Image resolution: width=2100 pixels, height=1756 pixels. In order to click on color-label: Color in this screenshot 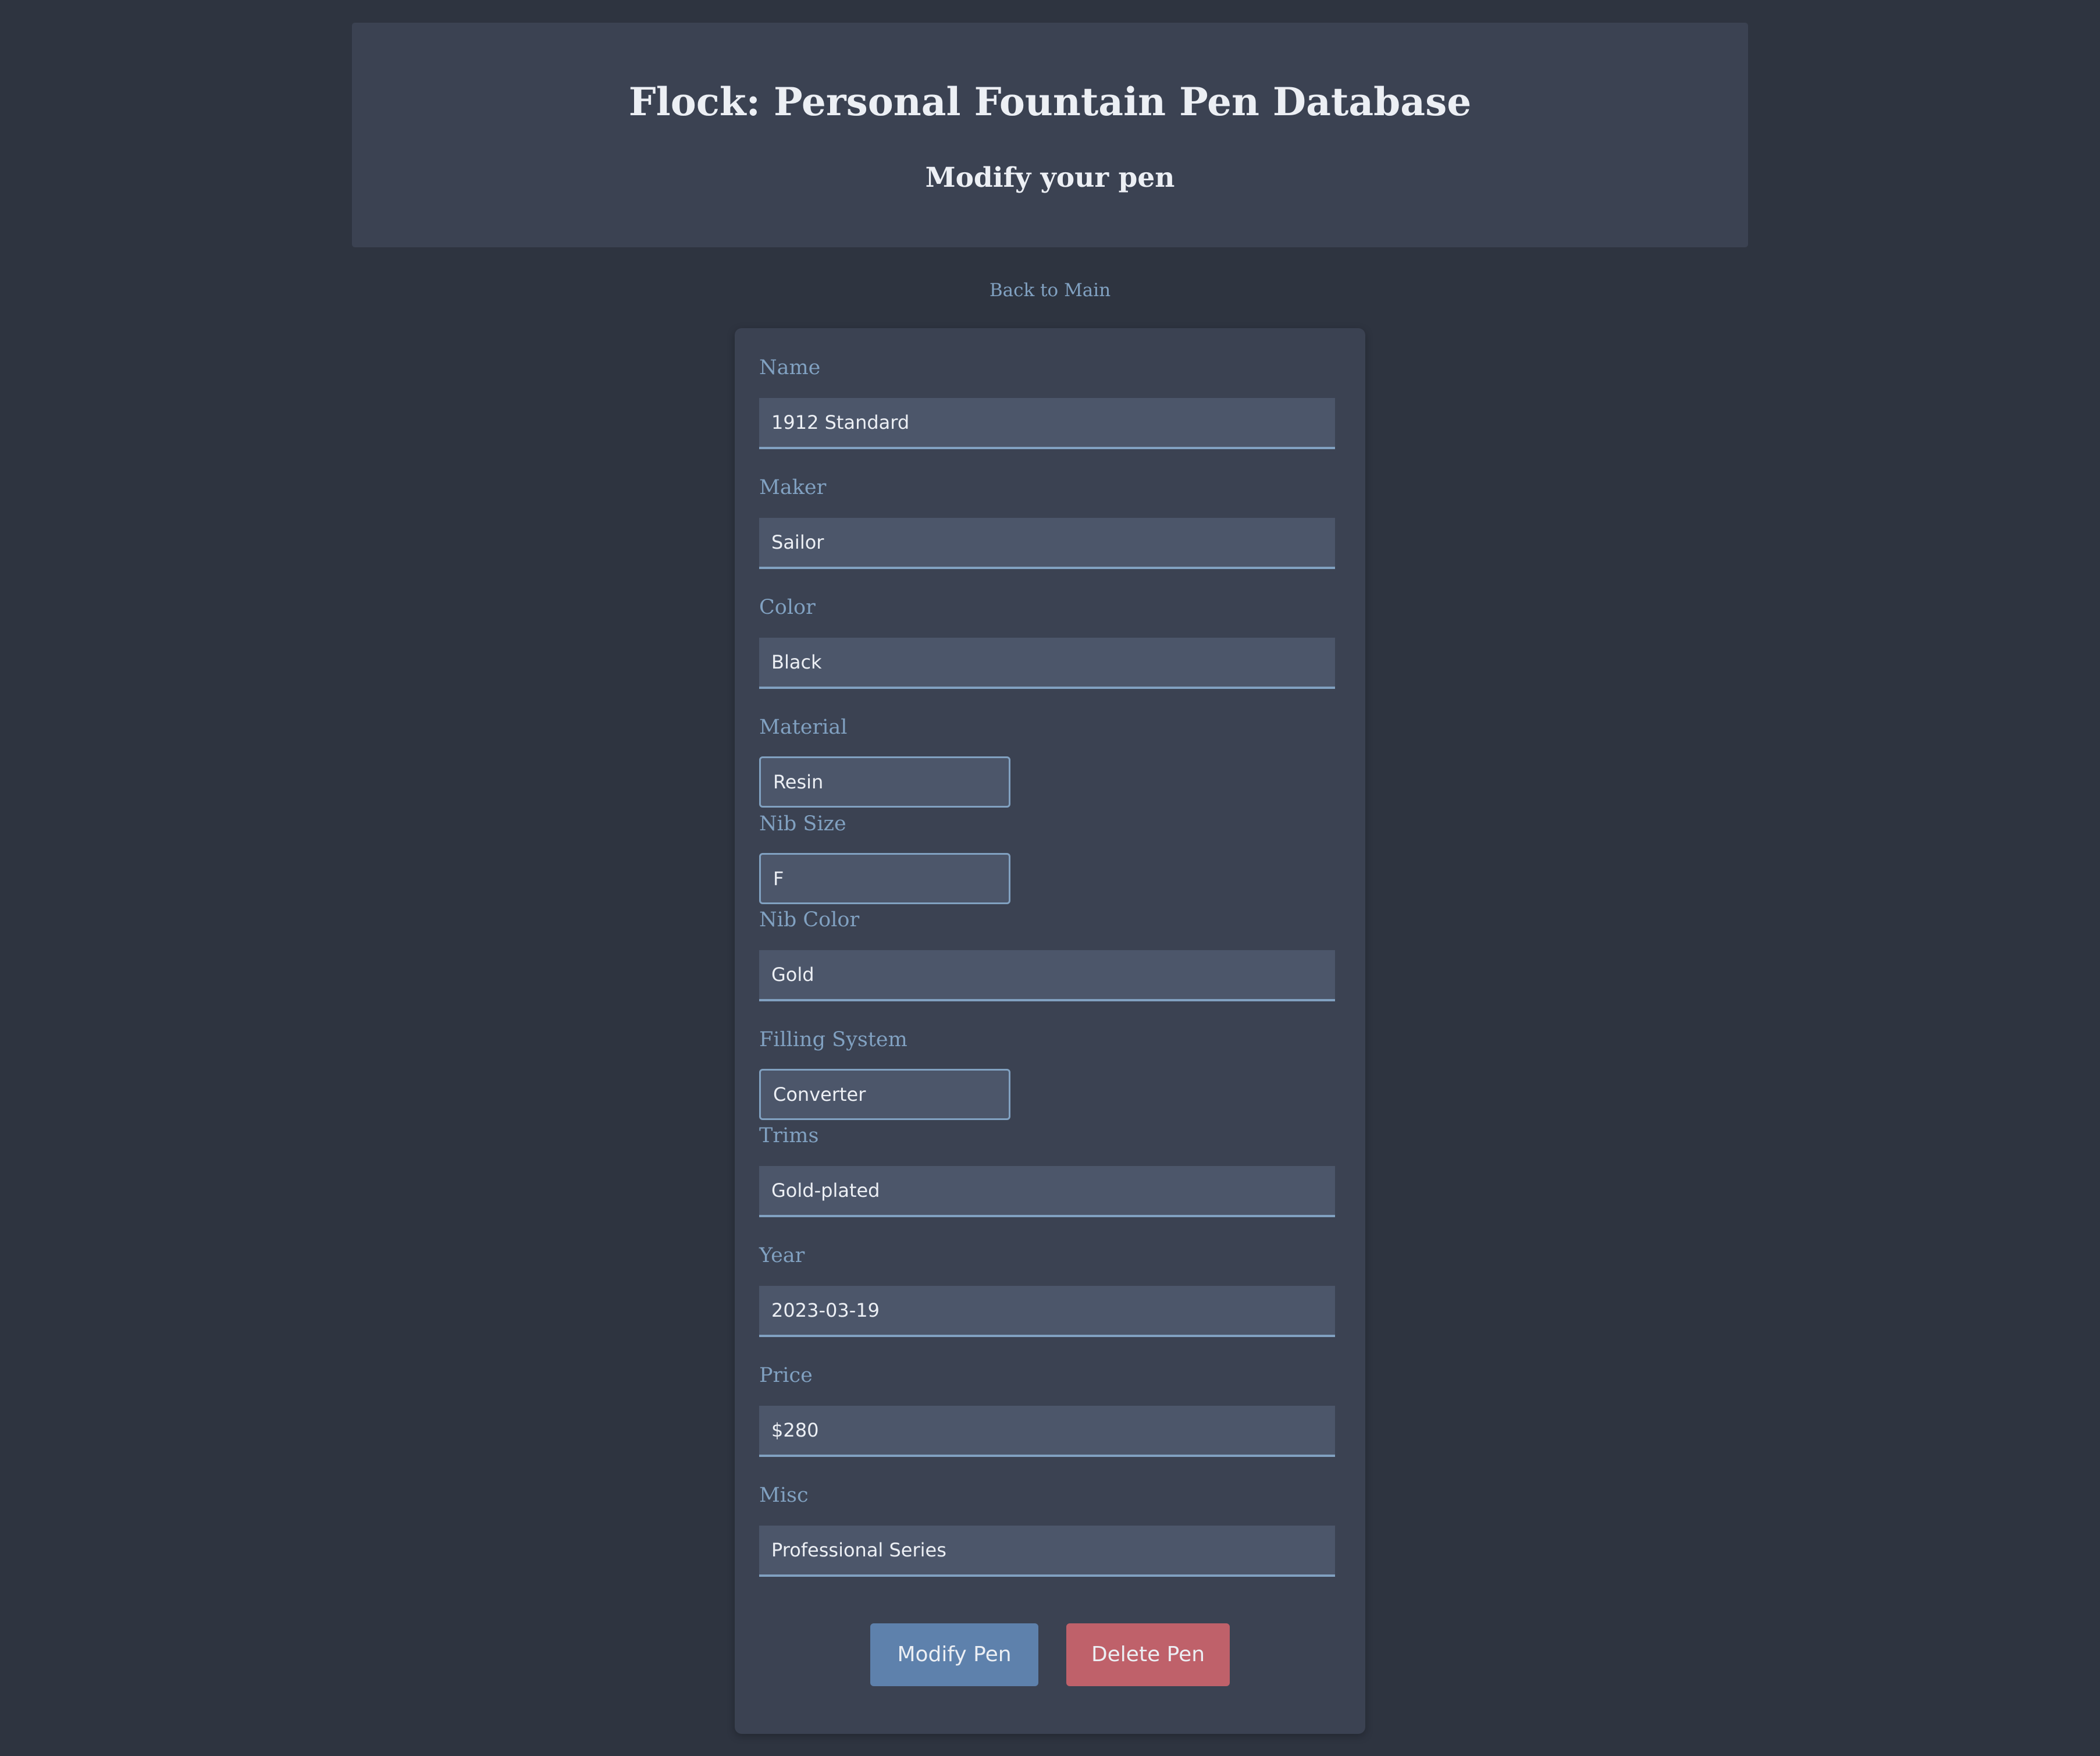, I will do `click(787, 607)`.